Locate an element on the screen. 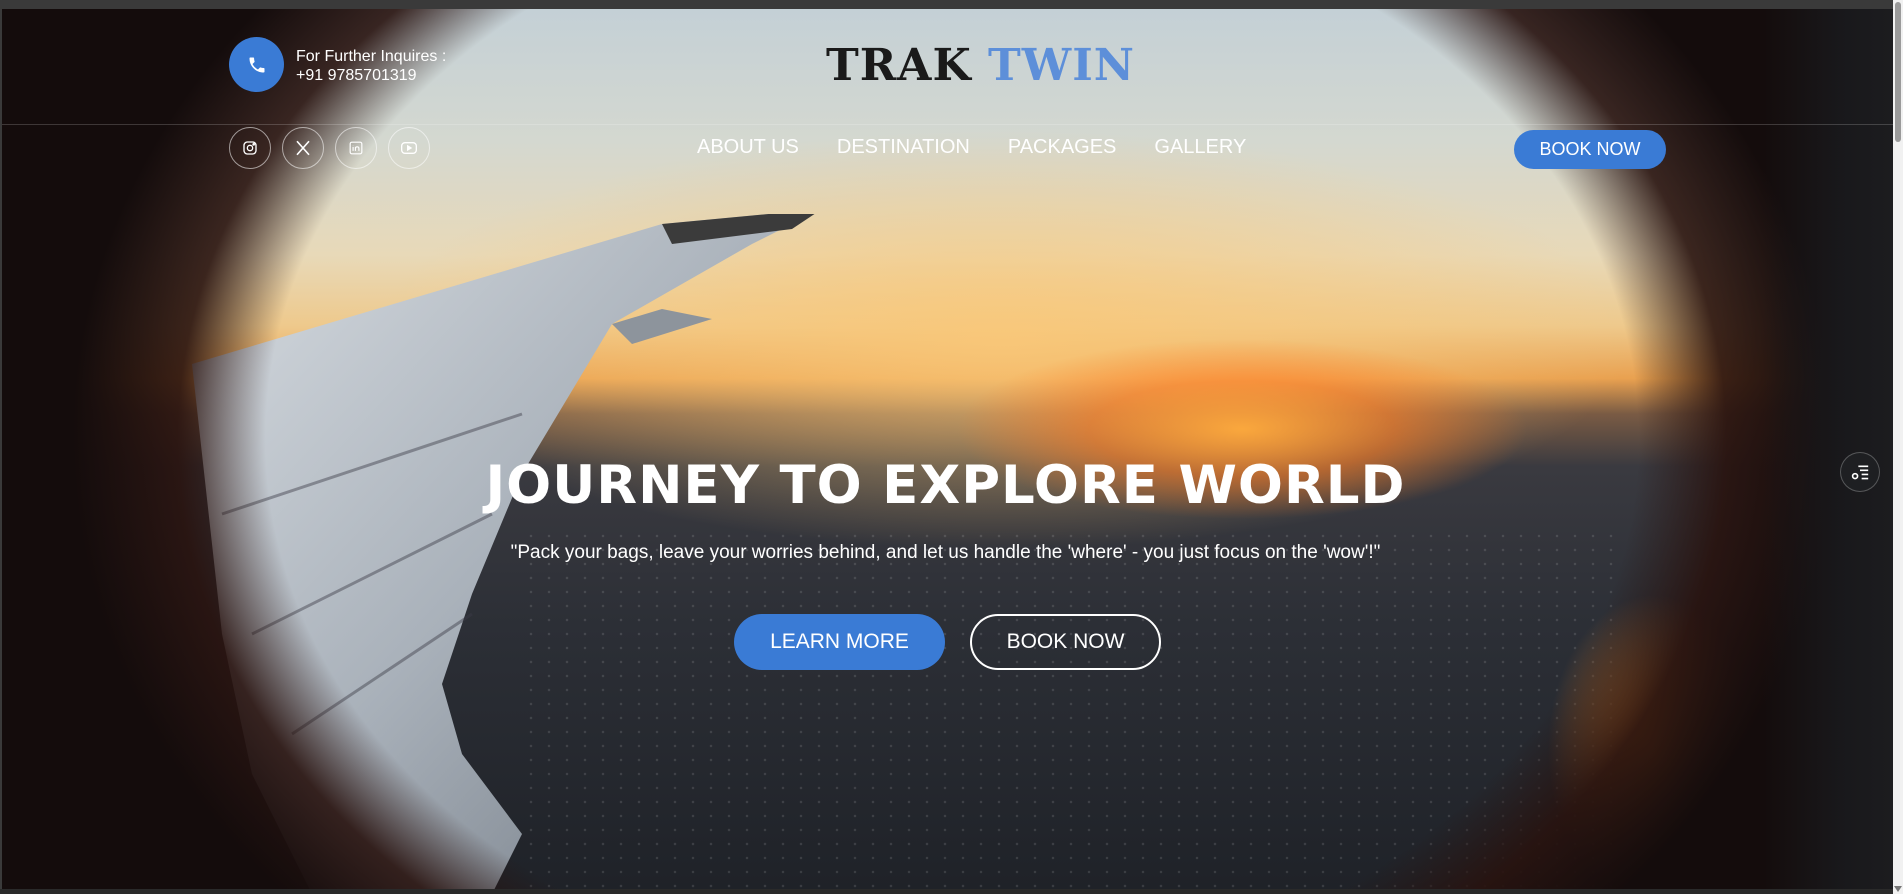 Image resolution: width=1903 pixels, height=894 pixels. hero-title: JOURNEY TO EXPLORE WORLD is located at coordinates (945, 485).